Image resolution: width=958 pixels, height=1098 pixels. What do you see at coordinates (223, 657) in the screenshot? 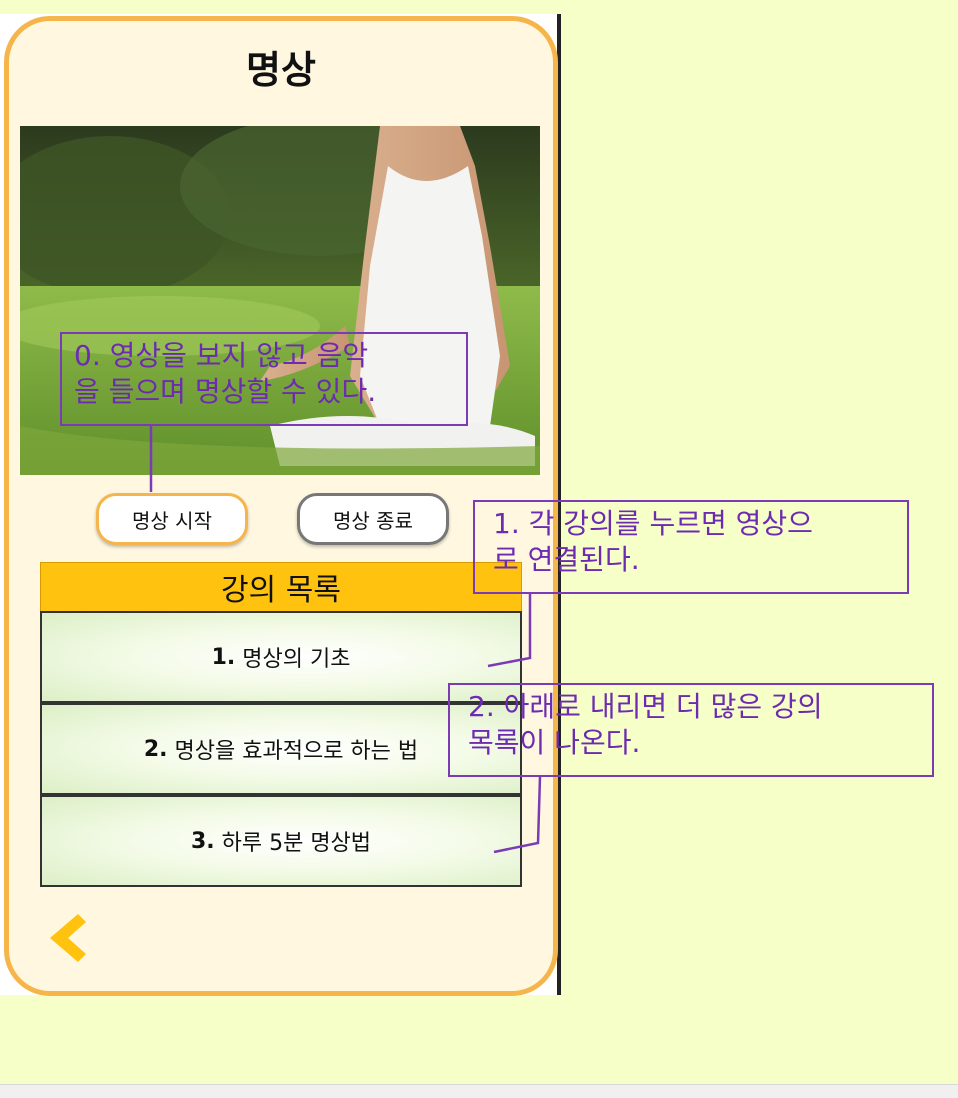
I see `lecture-item-number: 1.` at bounding box center [223, 657].